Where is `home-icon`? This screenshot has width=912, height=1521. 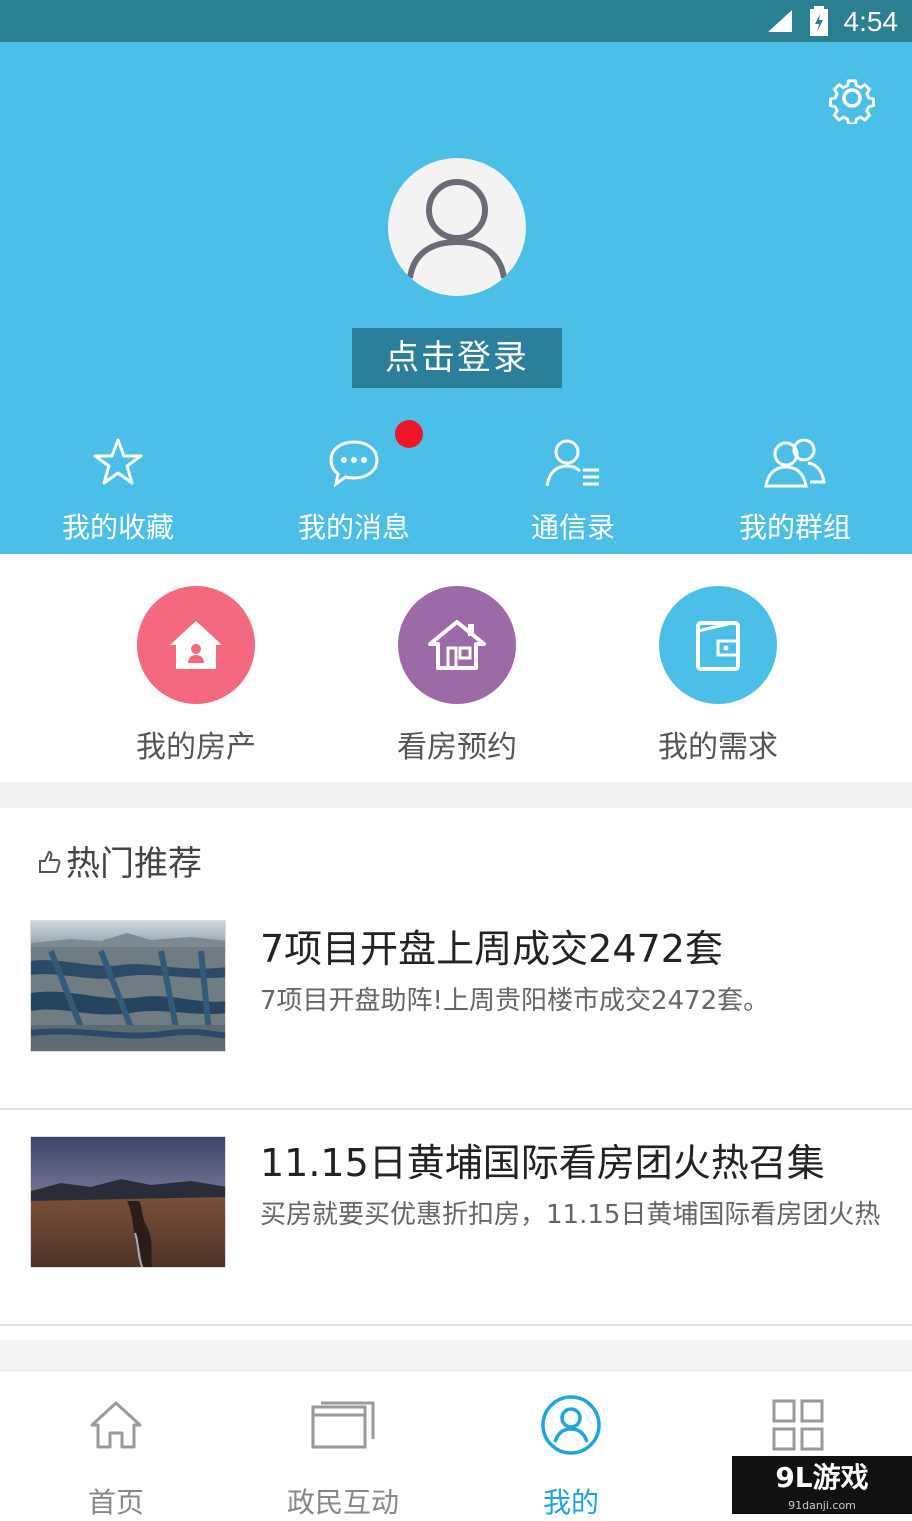
home-icon is located at coordinates (116, 1425).